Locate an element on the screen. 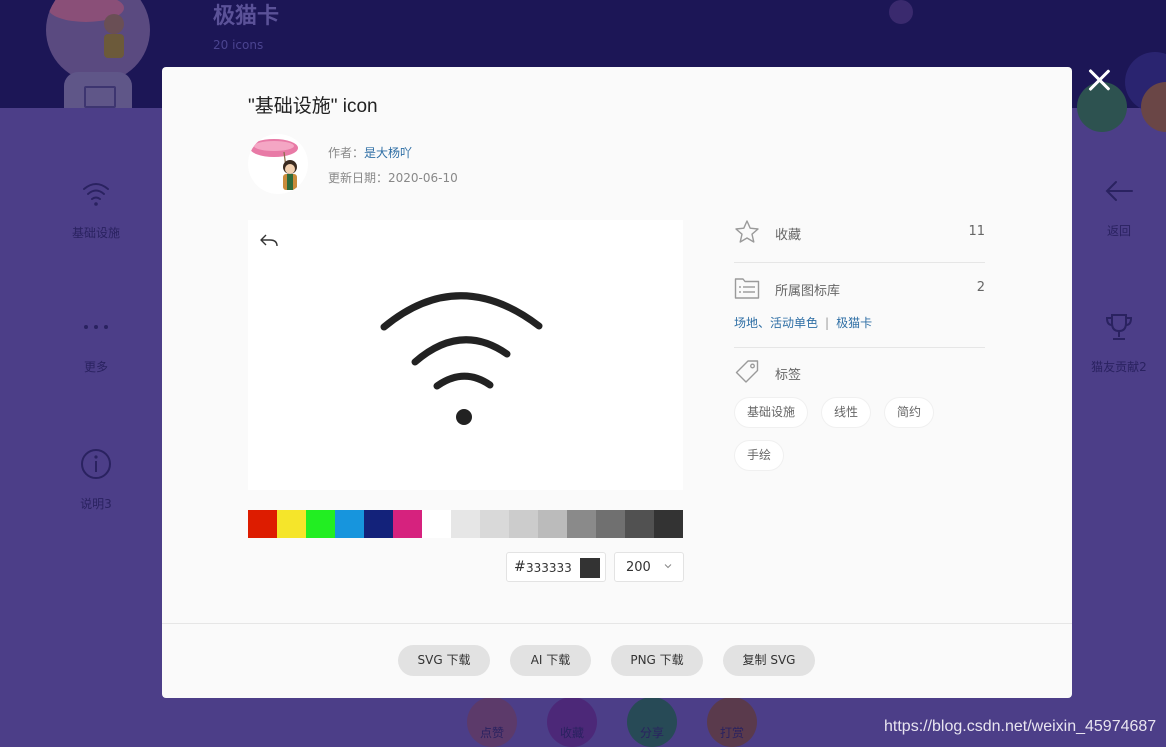 Image resolution: width=1166 pixels, height=747 pixels. hex-color-field: # is located at coordinates (556, 567).